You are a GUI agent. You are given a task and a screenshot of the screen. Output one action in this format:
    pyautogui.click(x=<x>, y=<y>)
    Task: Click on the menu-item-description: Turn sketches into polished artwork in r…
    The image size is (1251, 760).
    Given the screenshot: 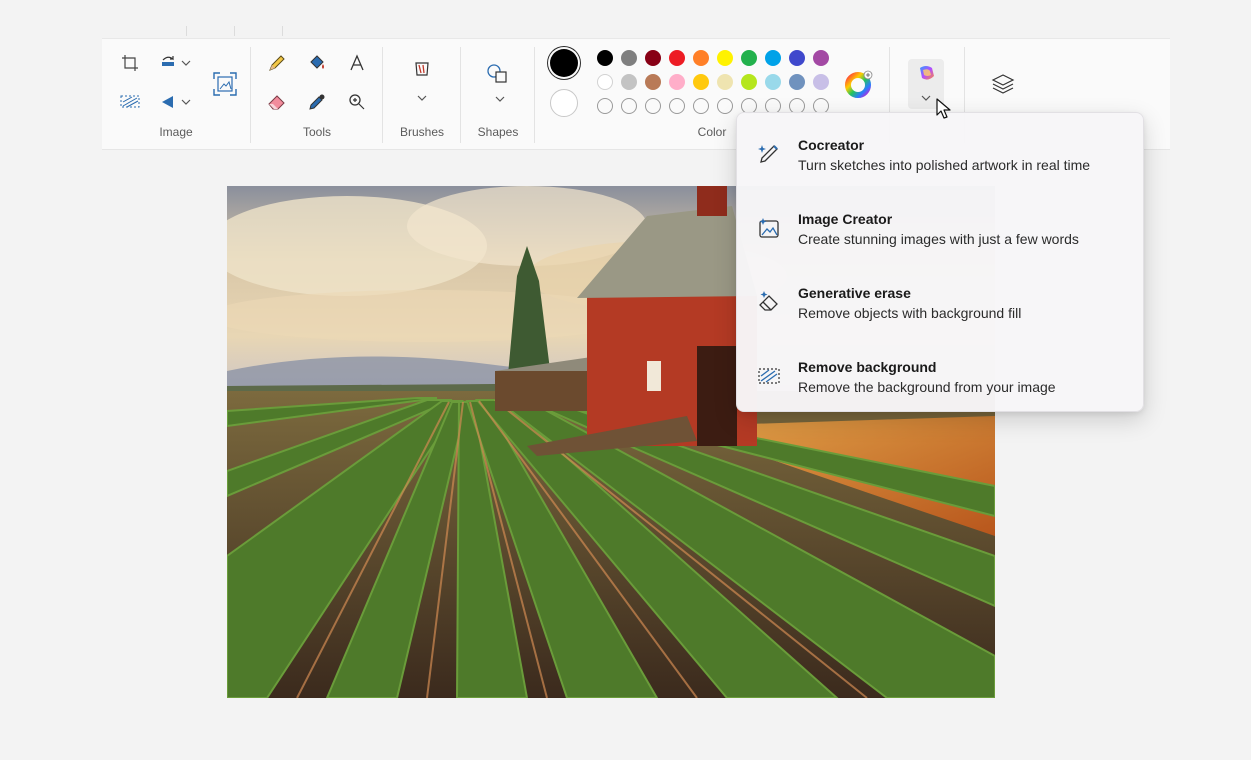 What is the action you would take?
    pyautogui.click(x=944, y=165)
    